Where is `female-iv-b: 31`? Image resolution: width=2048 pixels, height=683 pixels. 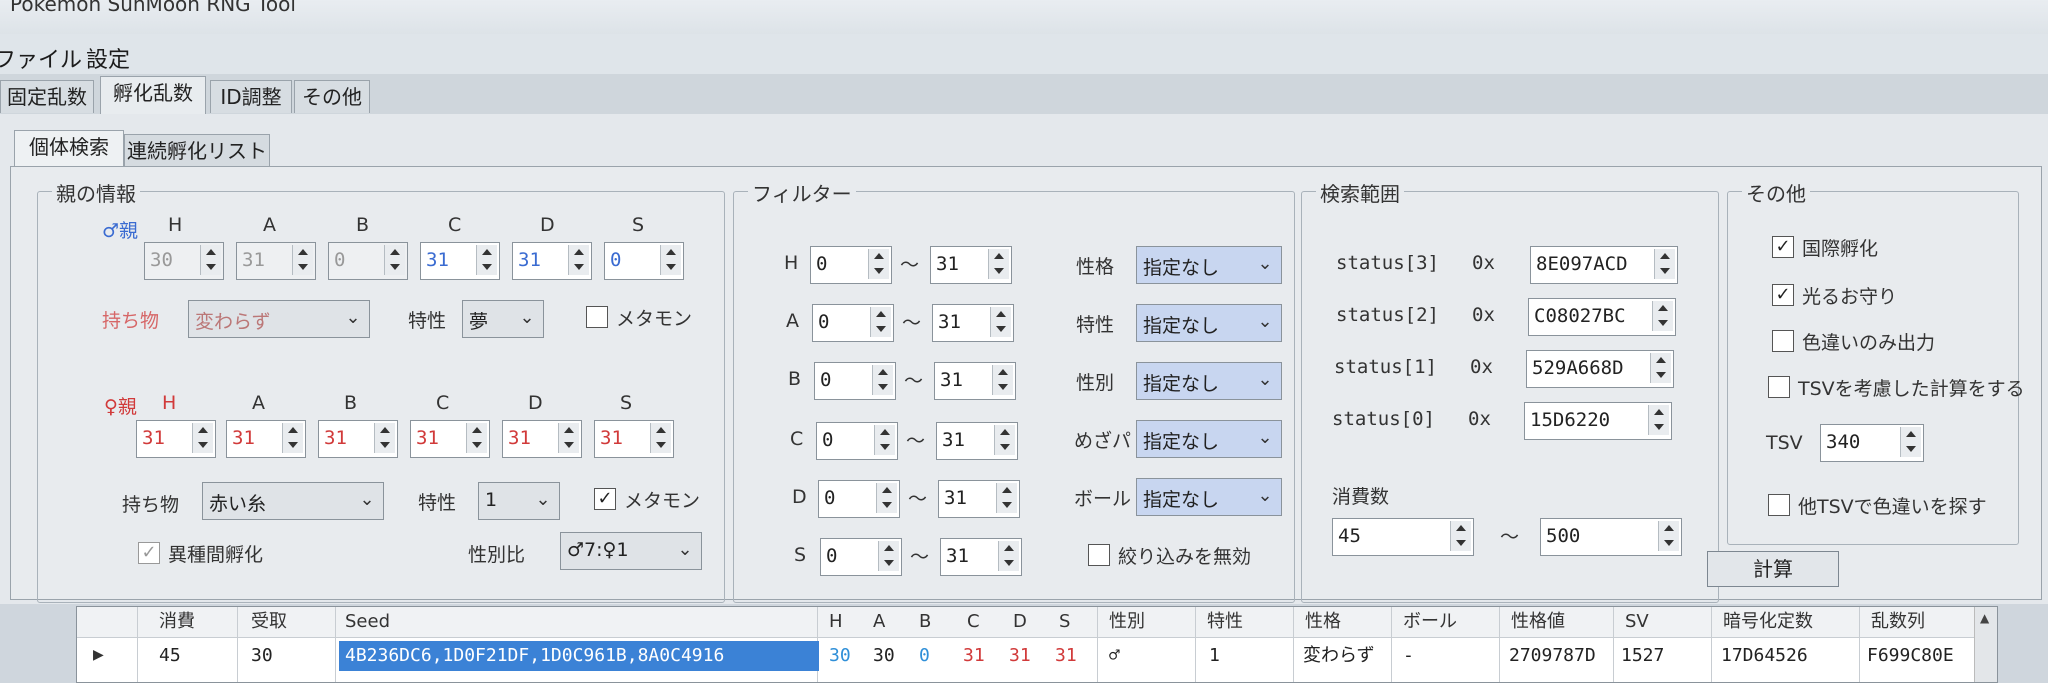 female-iv-b: 31 is located at coordinates (358, 439).